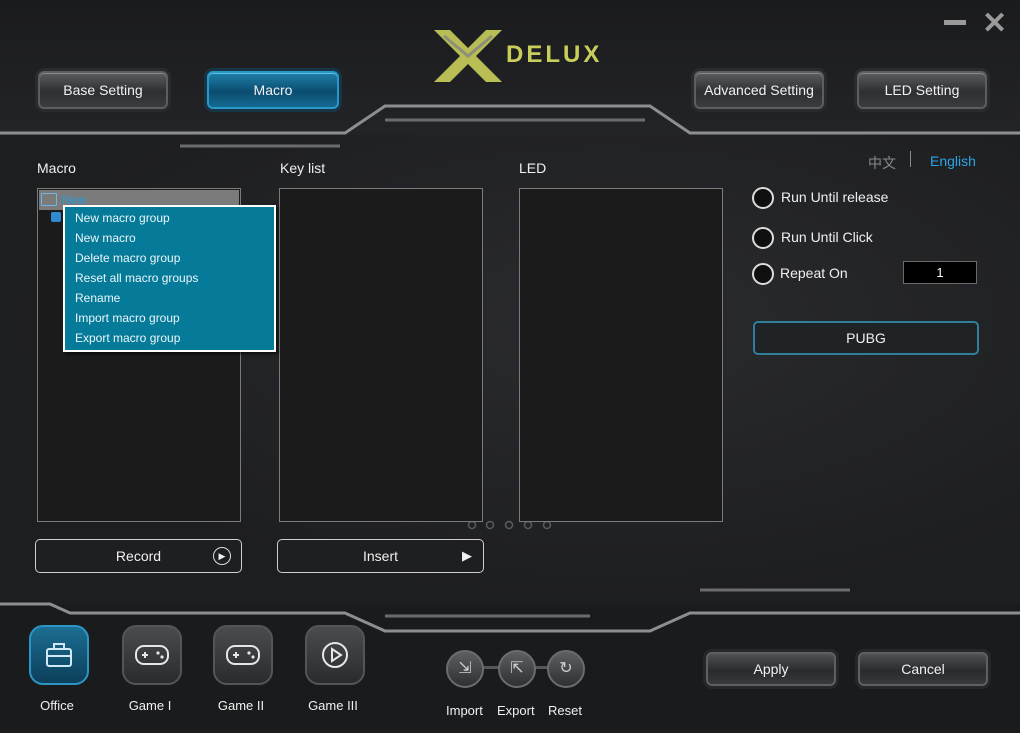 This screenshot has width=1020, height=733. I want to click on insert-button: Insert ▶, so click(380, 556).